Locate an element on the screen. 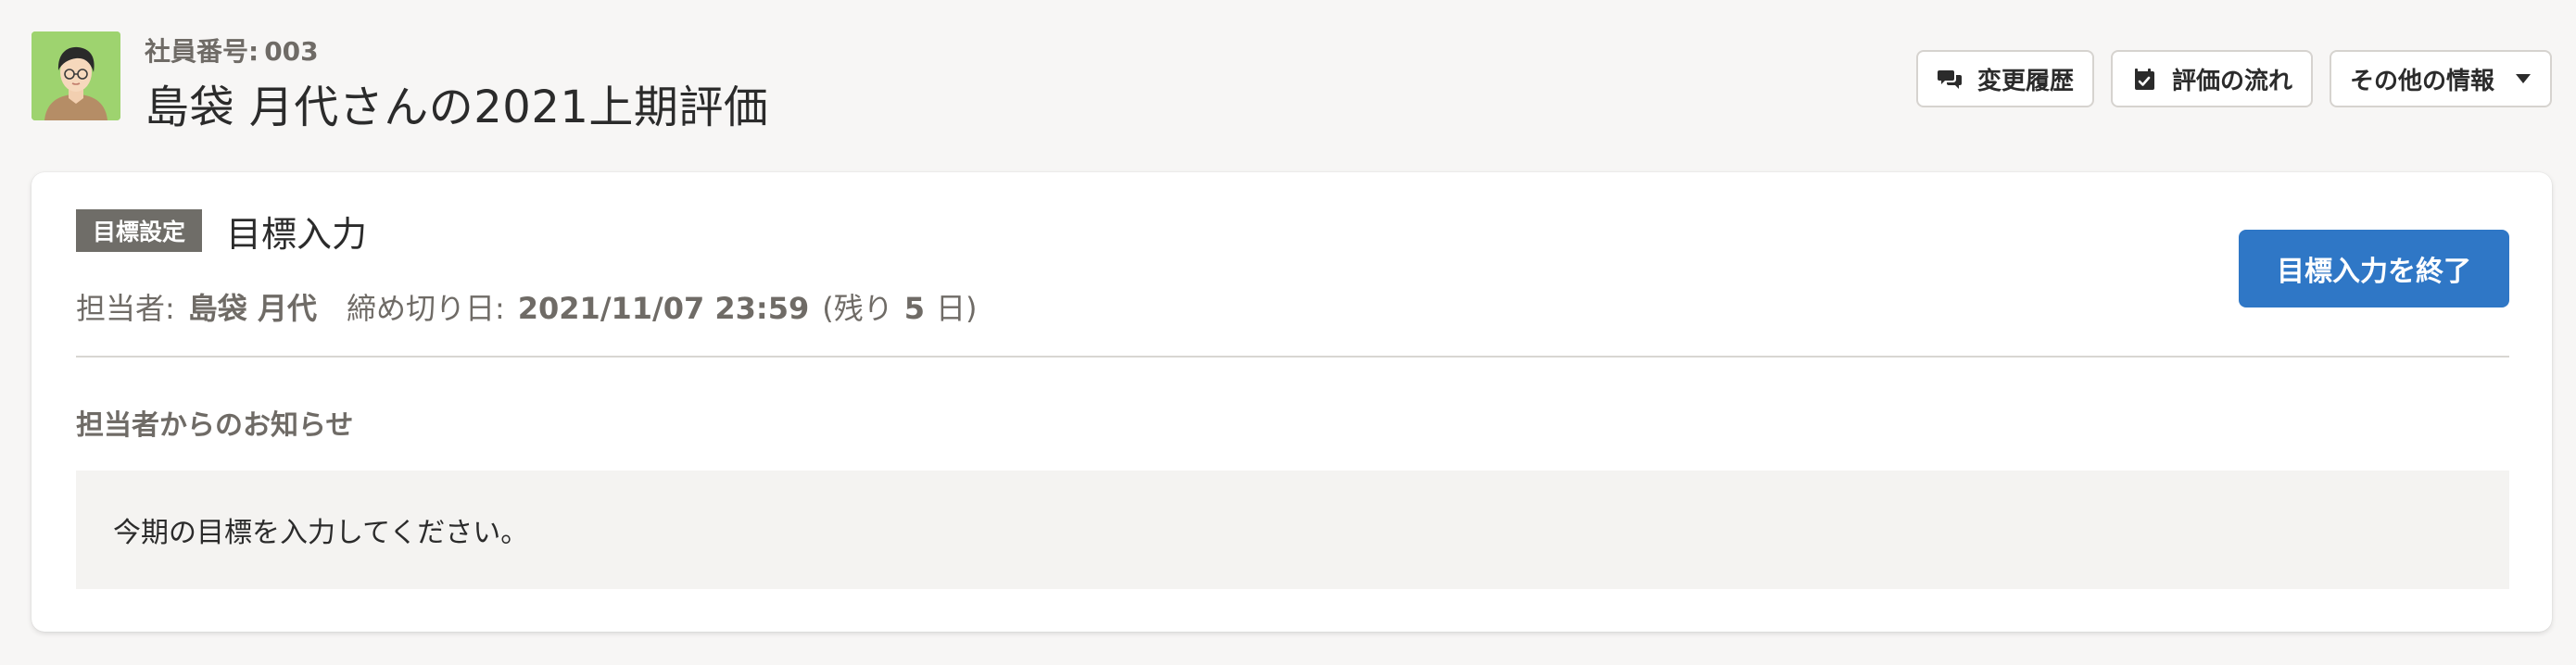 This screenshot has height=665, width=2576. other-info-dropdown: その他の情報 is located at coordinates (2440, 78).